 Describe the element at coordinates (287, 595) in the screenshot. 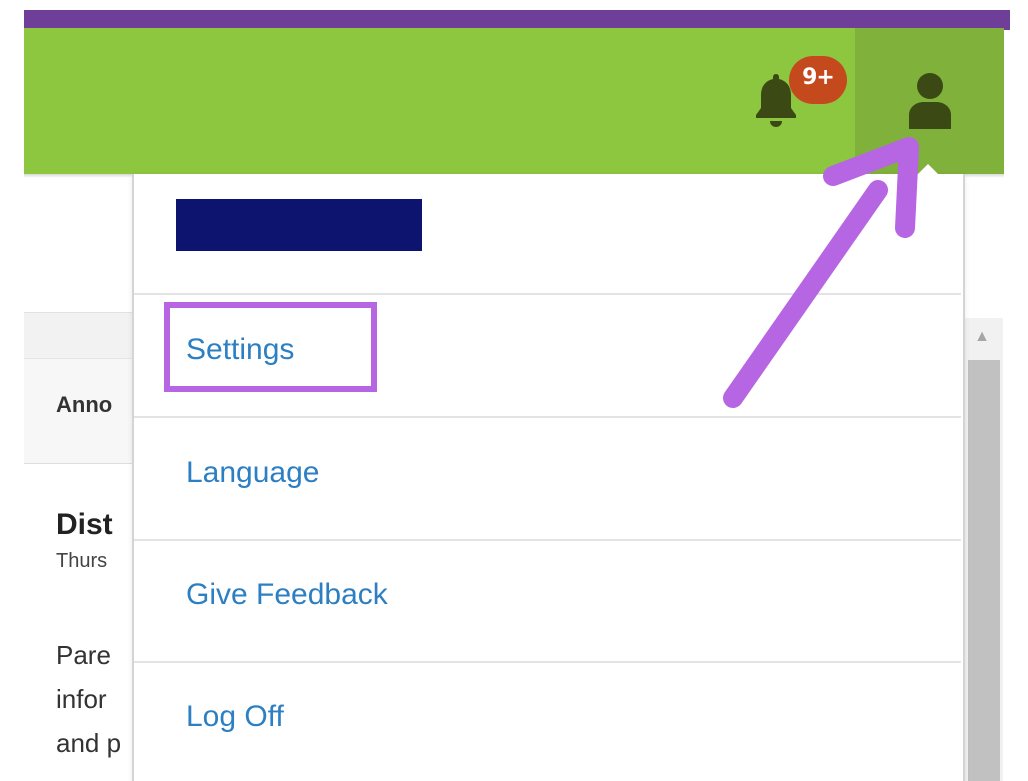

I see `menu-item-give-feedback: Give Feedback` at that location.